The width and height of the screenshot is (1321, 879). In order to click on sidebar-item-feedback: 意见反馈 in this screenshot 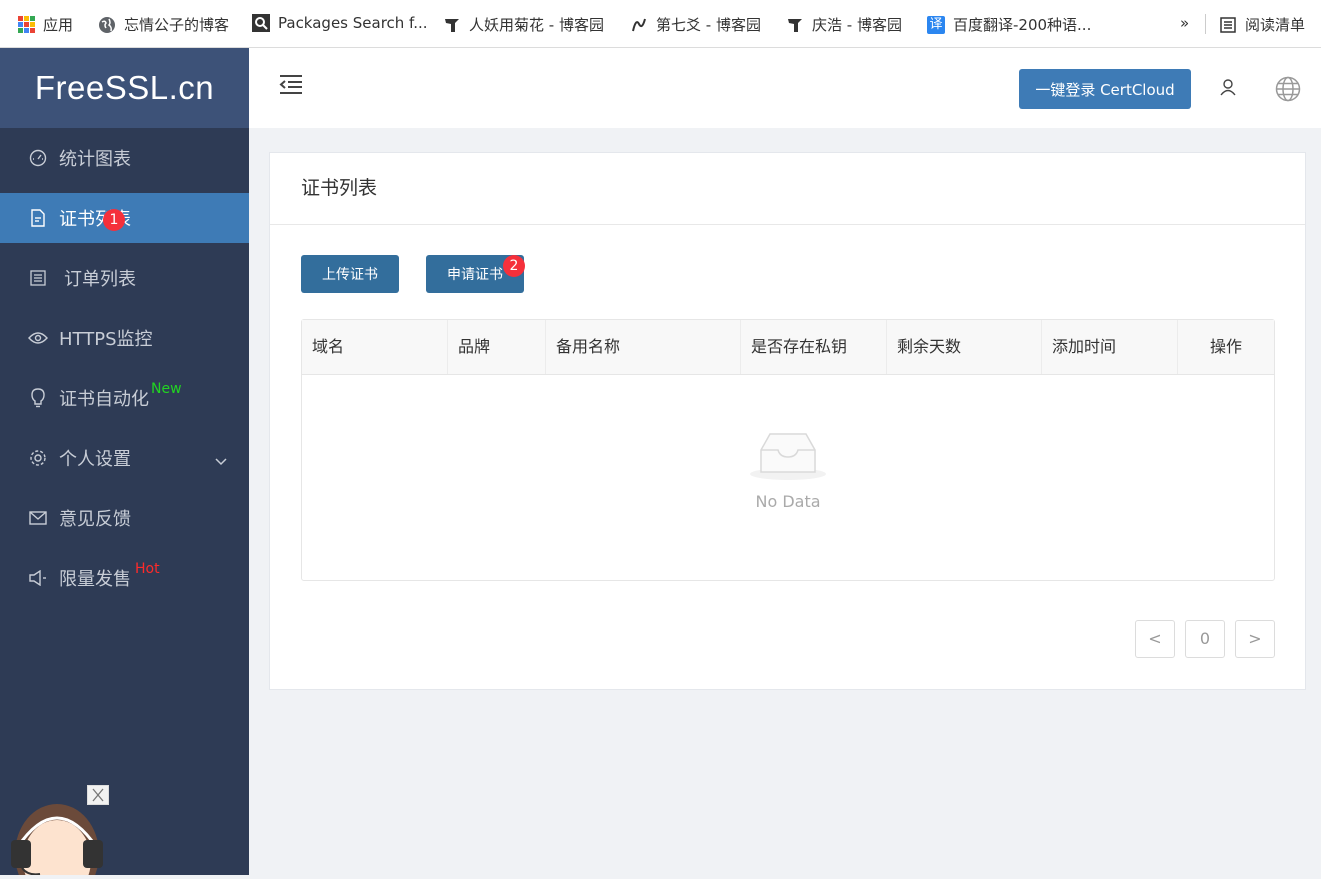, I will do `click(124, 518)`.